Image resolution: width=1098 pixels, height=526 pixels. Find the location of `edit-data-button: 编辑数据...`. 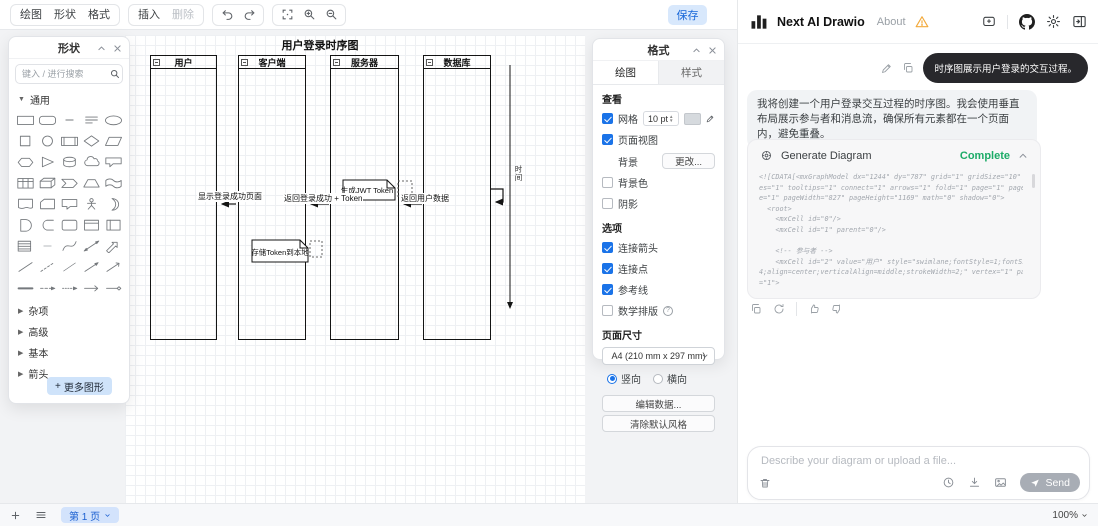

edit-data-button: 编辑数据... is located at coordinates (658, 403).